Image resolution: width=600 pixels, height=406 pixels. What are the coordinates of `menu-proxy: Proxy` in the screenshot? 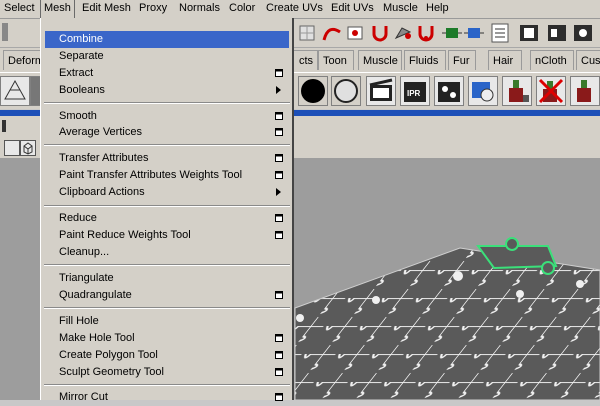 It's located at (153, 9).